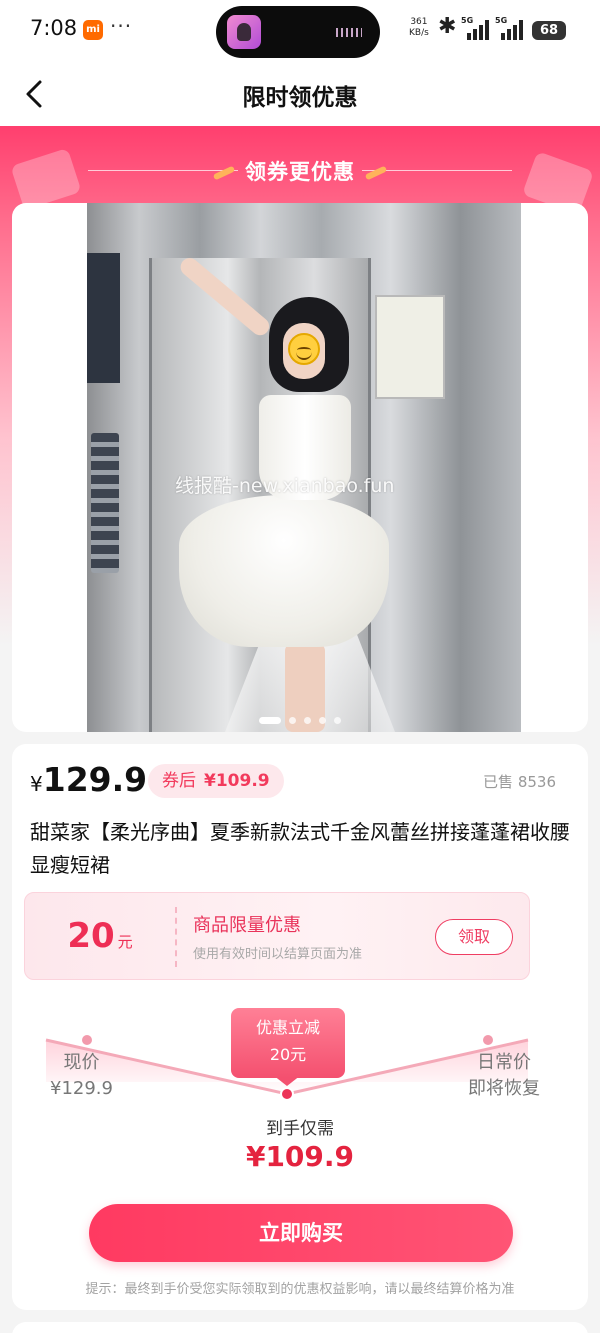  I want to click on navigation-bar: 限时领优惠, so click(300, 94).